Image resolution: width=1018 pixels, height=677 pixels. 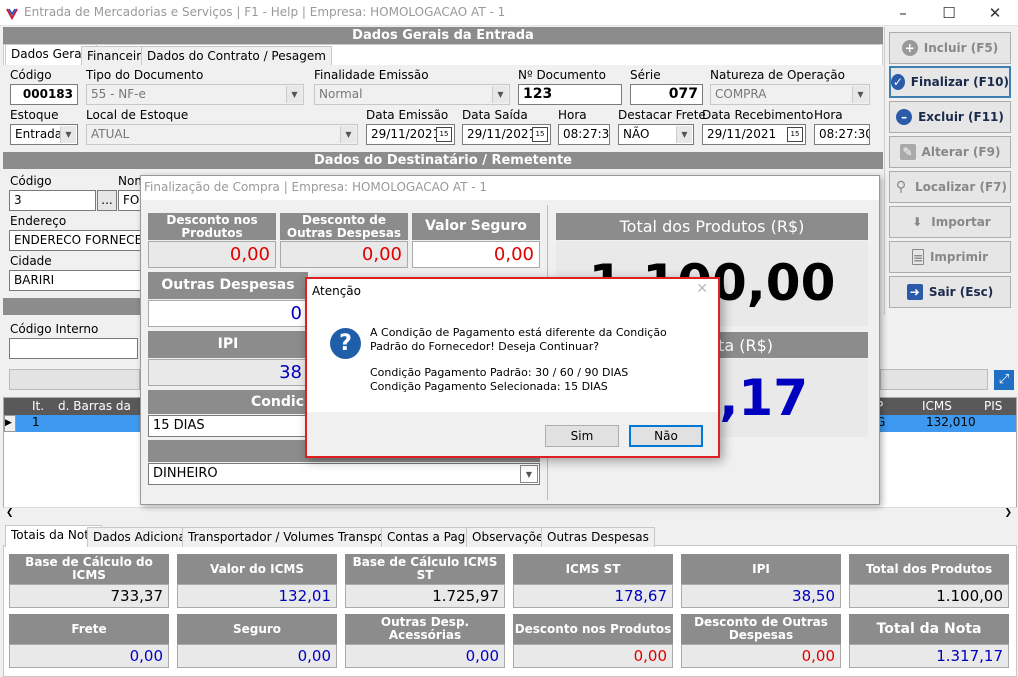 What do you see at coordinates (89, 629) in the screenshot?
I see `total-label: Frete` at bounding box center [89, 629].